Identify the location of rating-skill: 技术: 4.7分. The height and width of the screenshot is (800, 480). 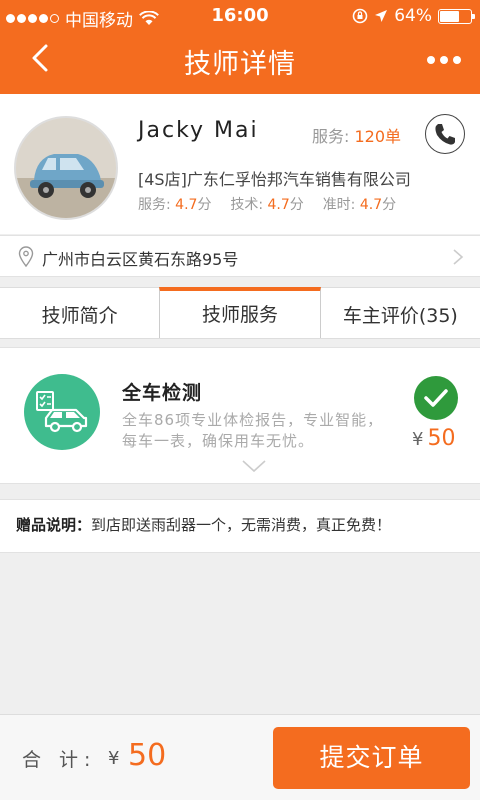
(269, 205).